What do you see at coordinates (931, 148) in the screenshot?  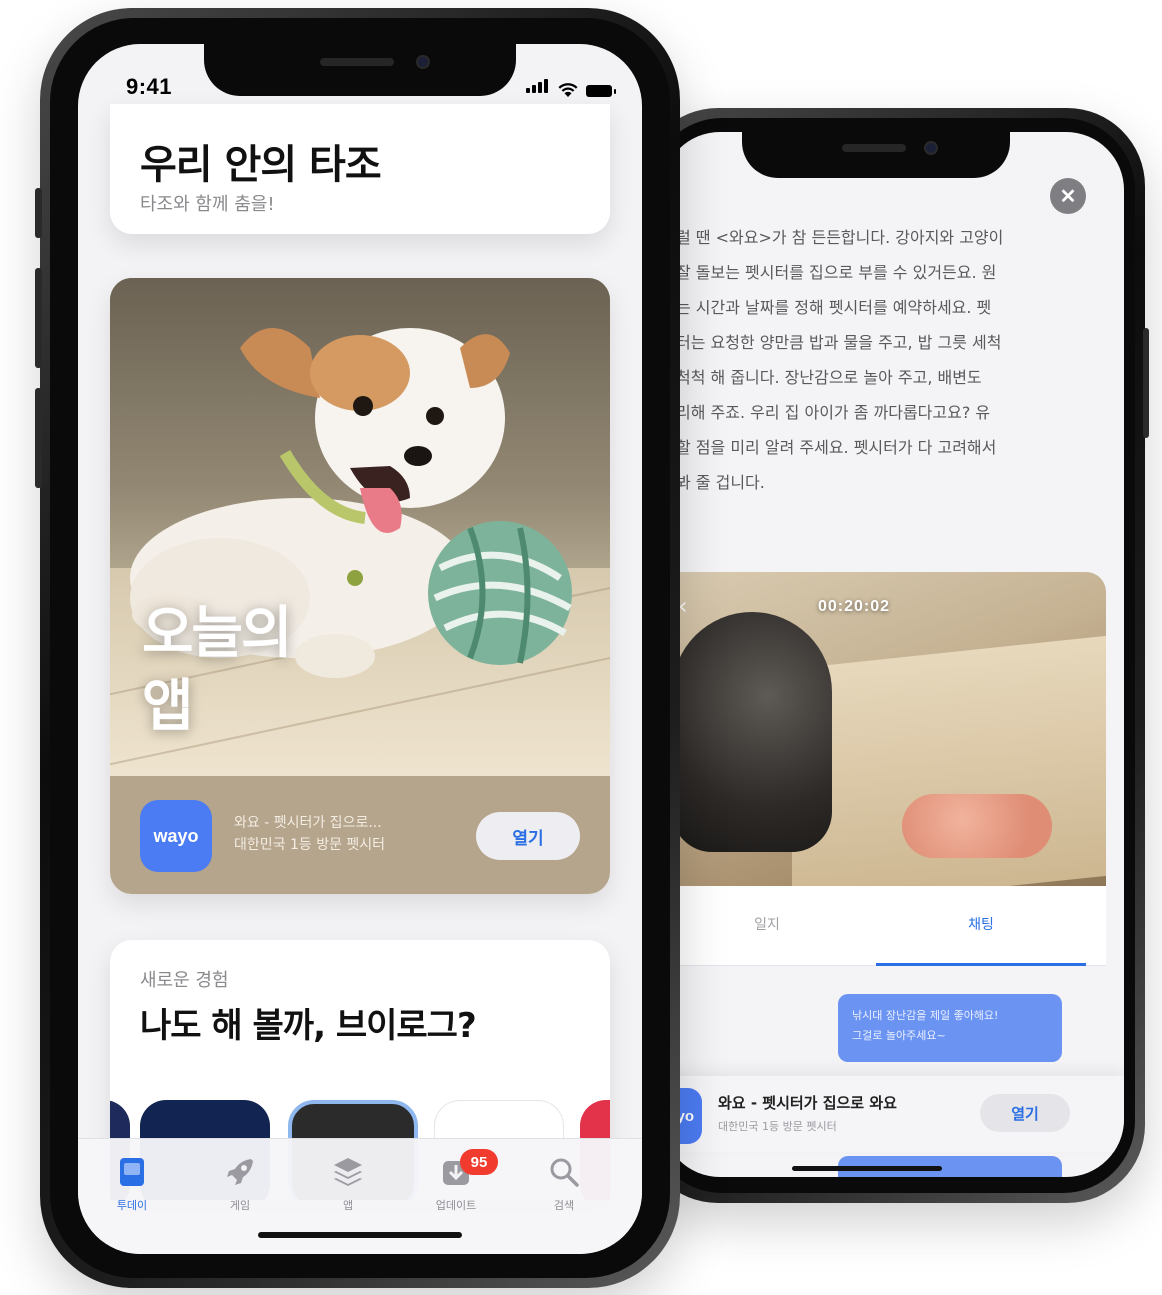 I see `front-camera` at bounding box center [931, 148].